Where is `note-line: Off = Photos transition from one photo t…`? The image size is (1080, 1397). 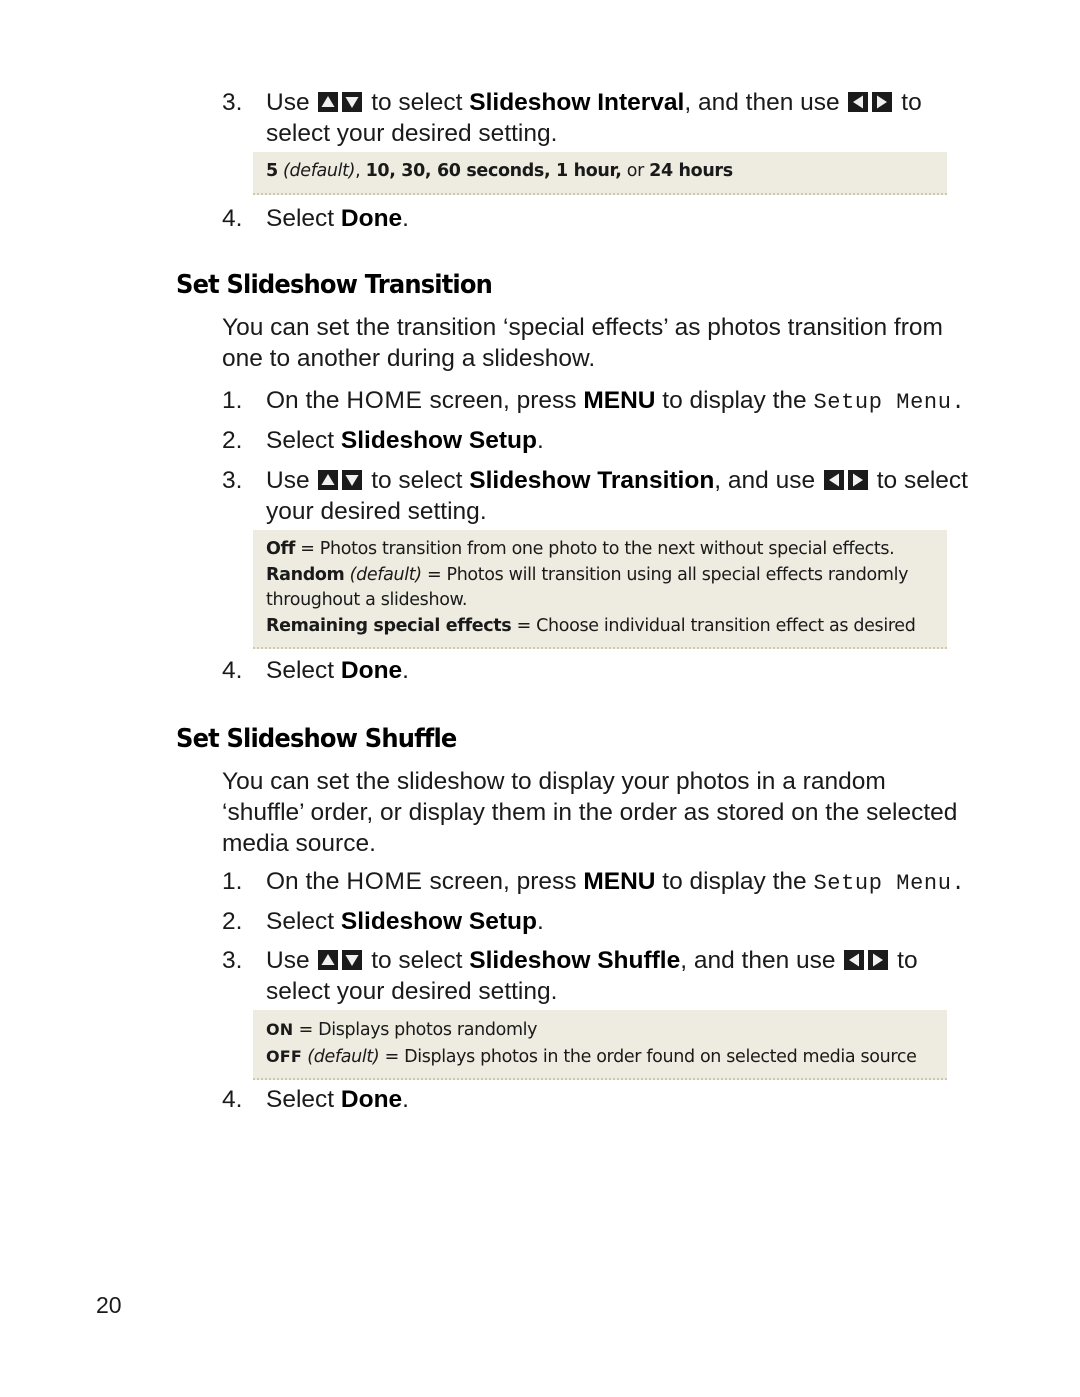
note-line: Off = Photos transition from one photo t… is located at coordinates (599, 550).